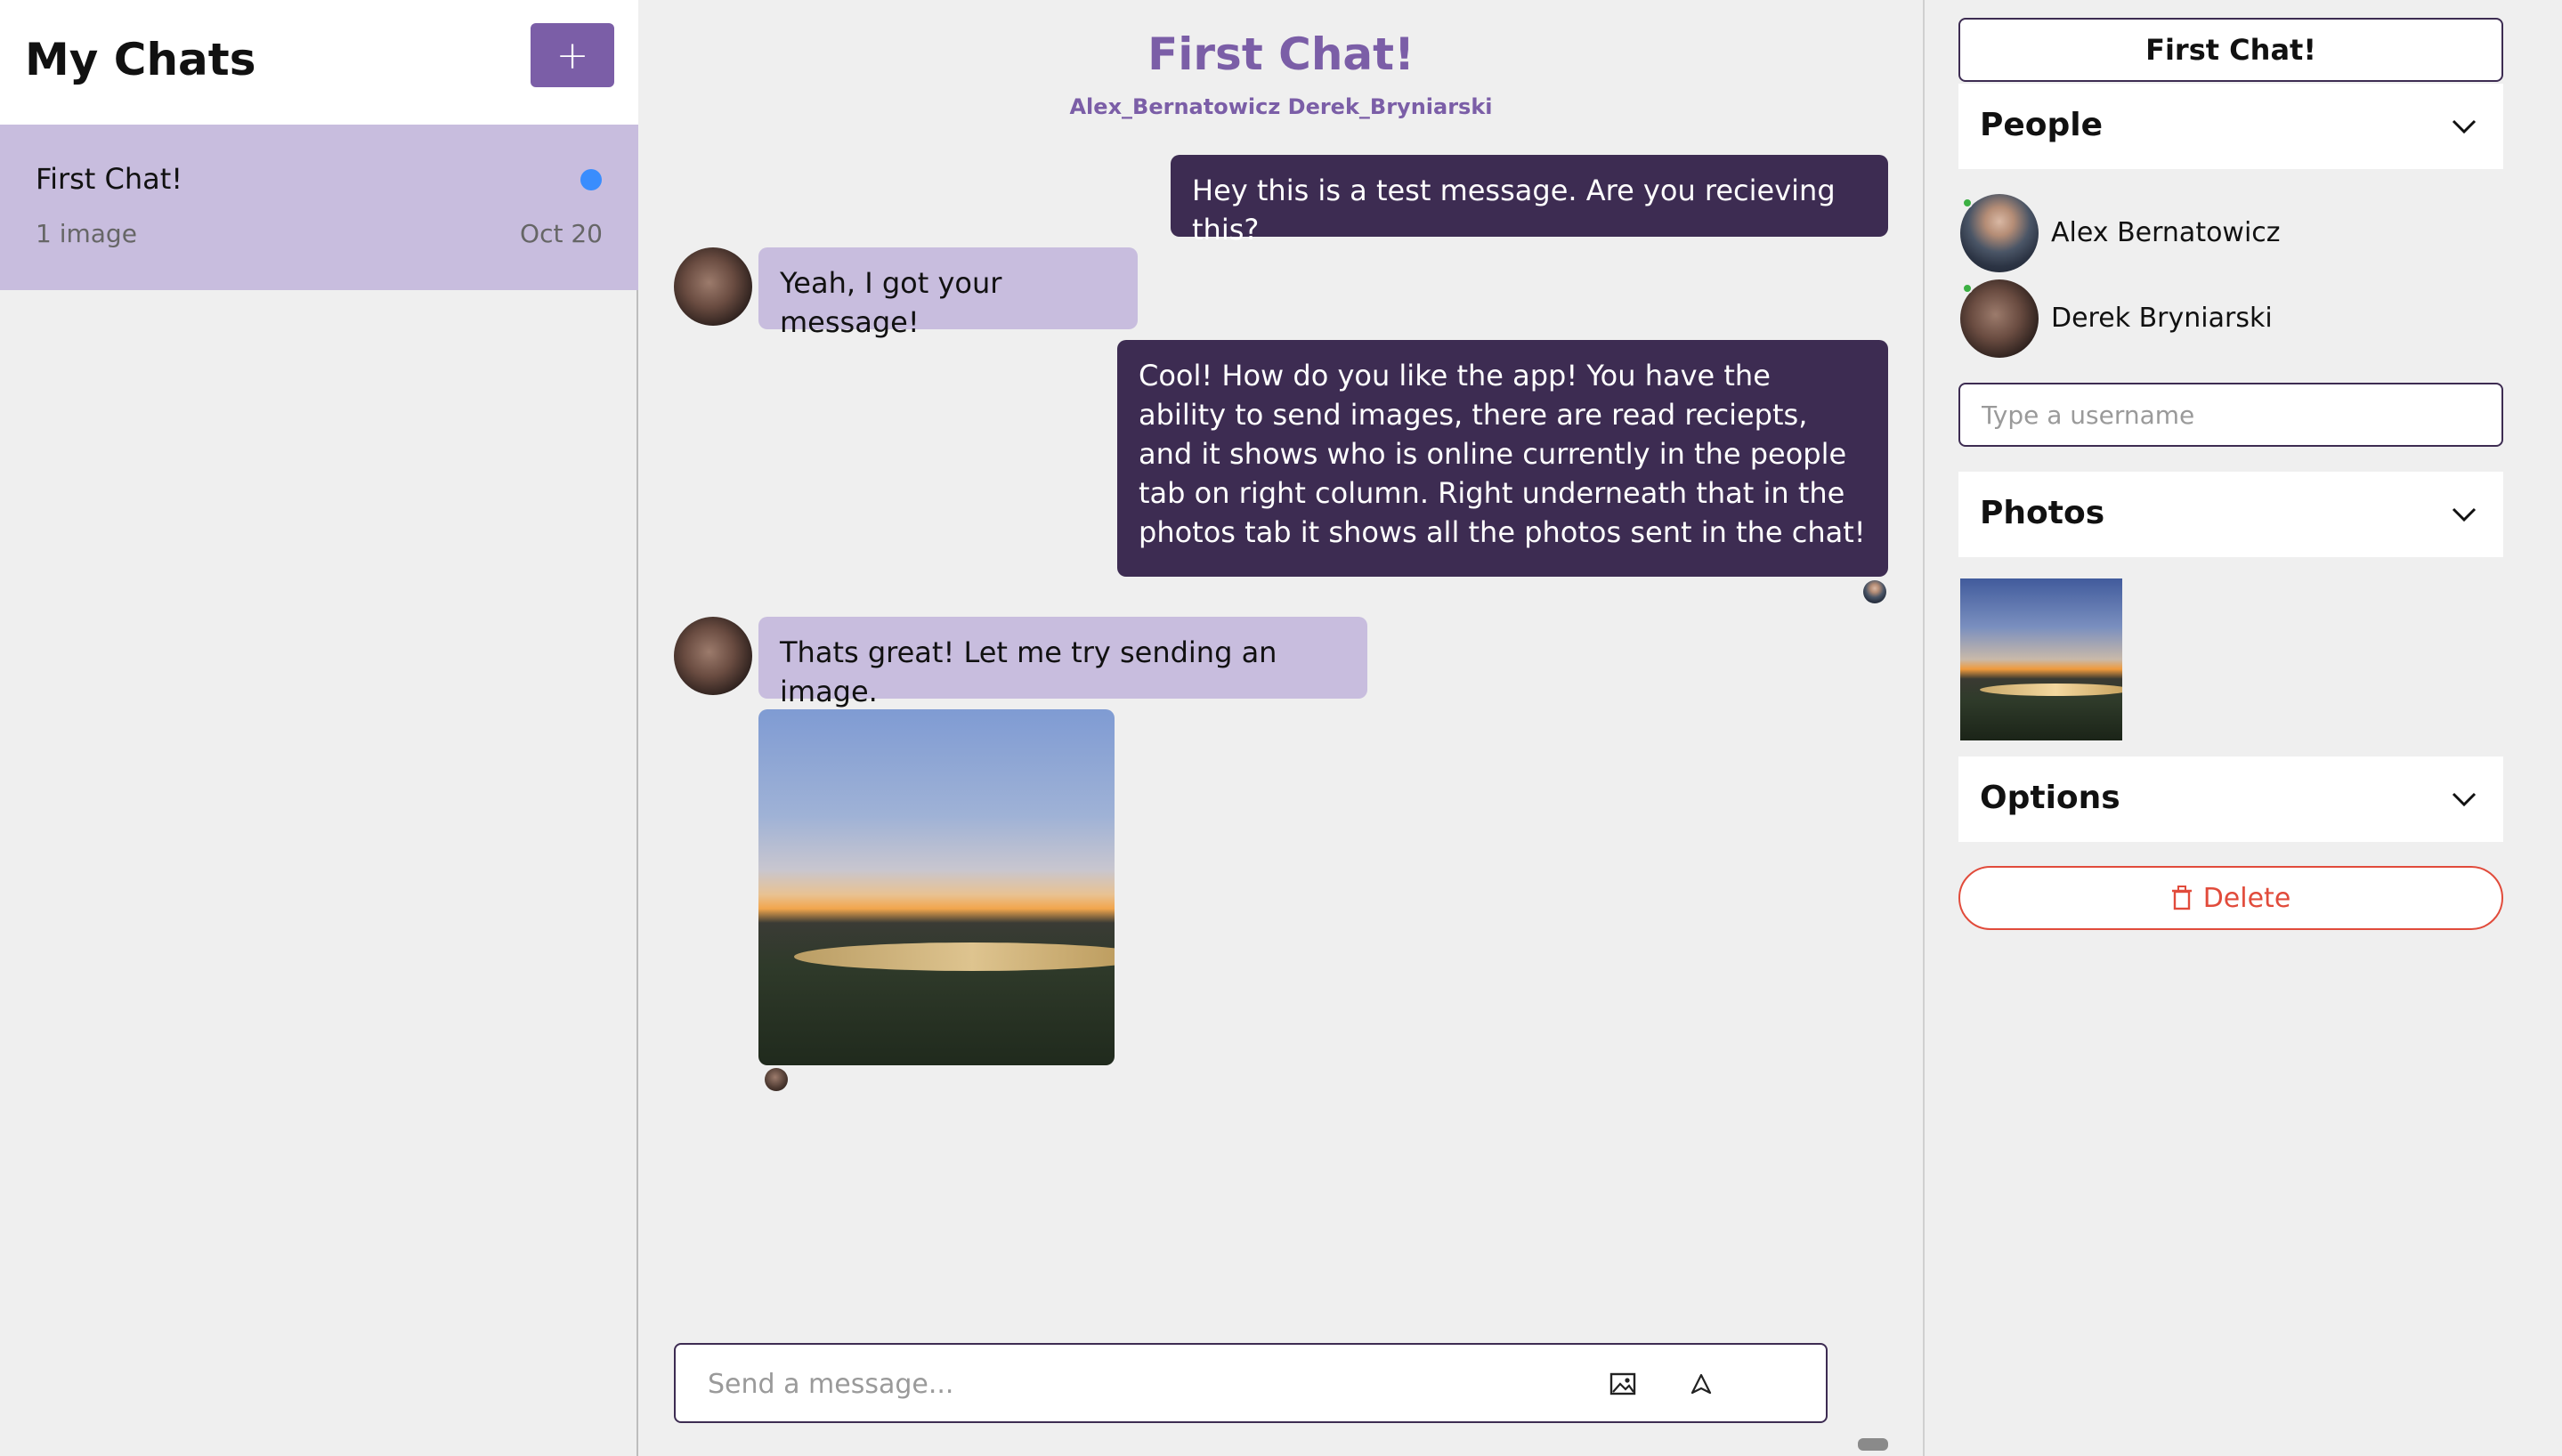 The height and width of the screenshot is (1456, 2562). I want to click on image-icon, so click(1623, 1384).